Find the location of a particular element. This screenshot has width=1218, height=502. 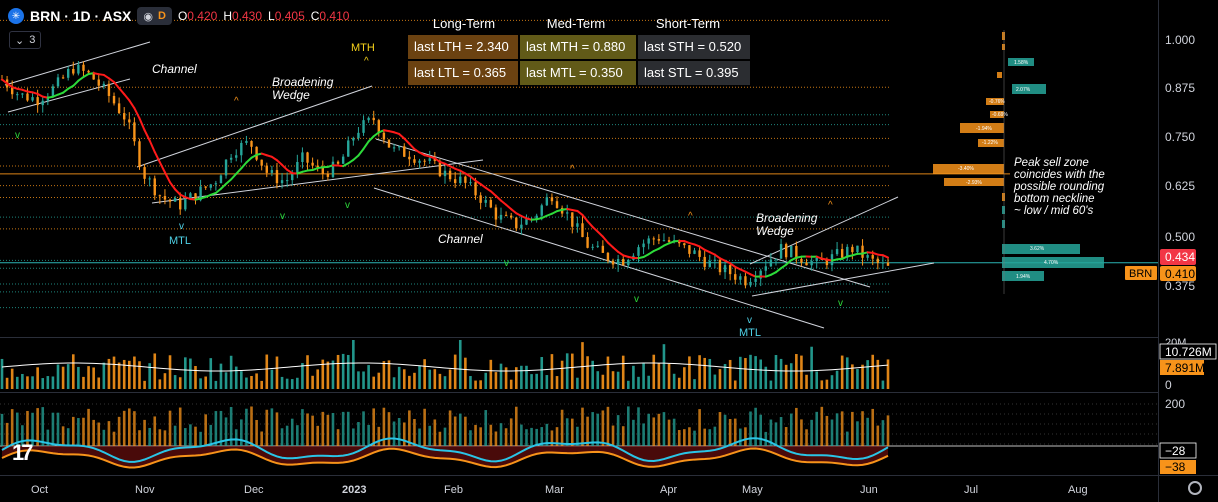

tradingview-logo-icon: 17 is located at coordinates (23, 453).